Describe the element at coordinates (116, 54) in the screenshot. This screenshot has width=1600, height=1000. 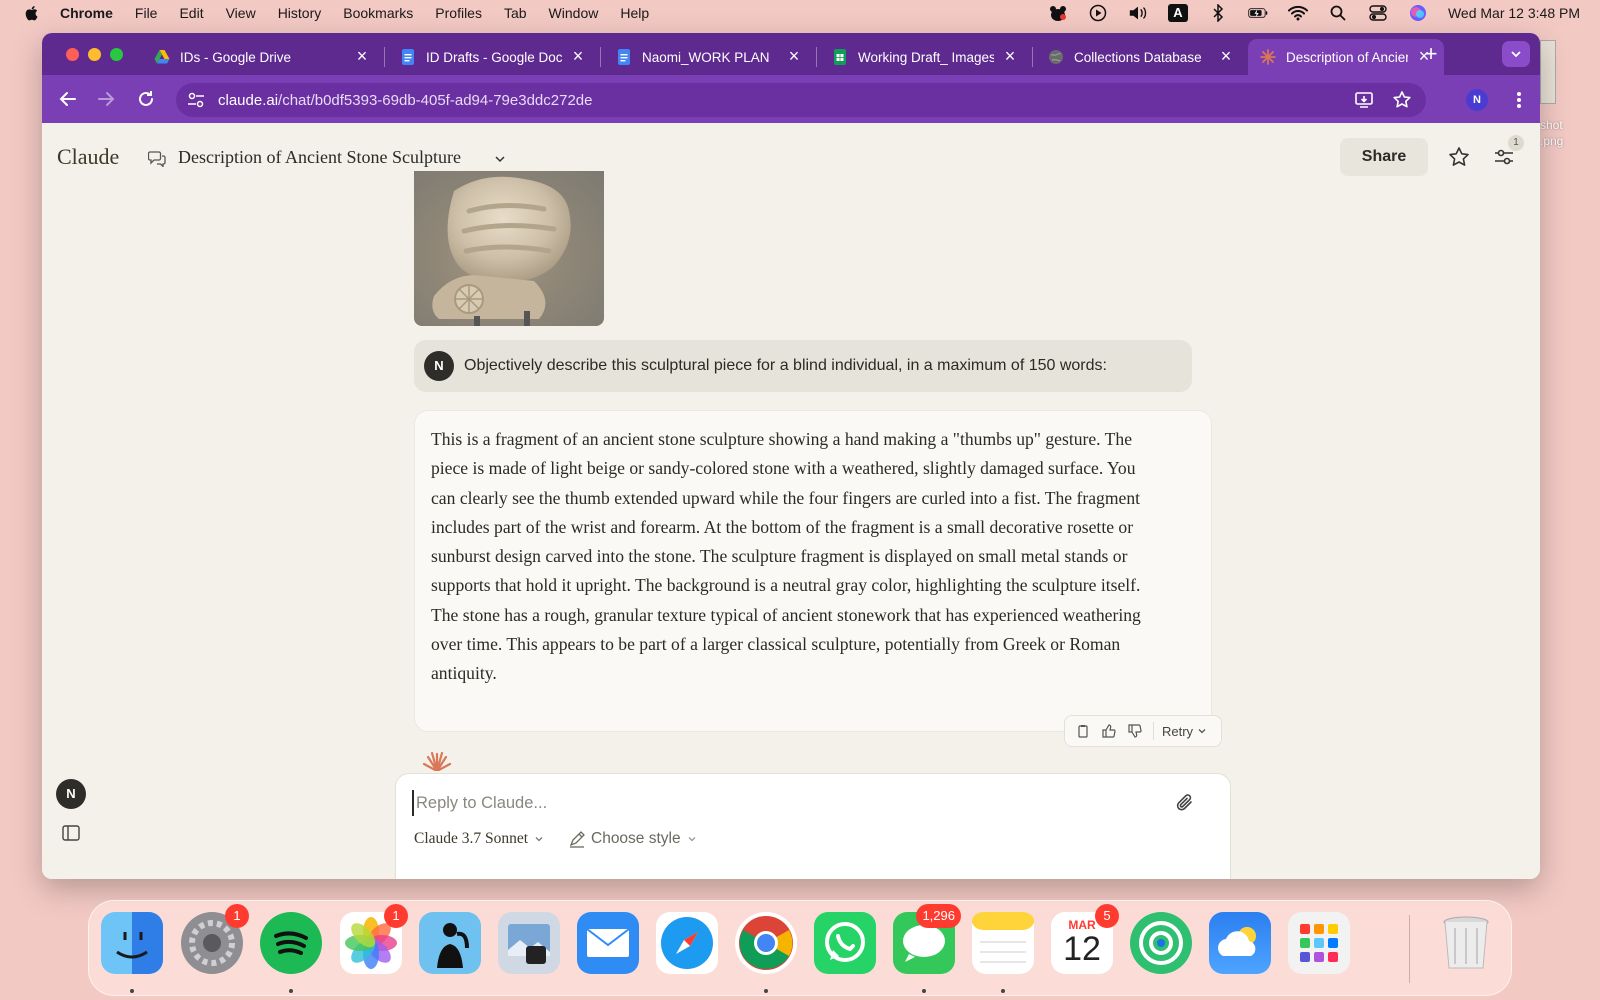
I see `zoom-window-button` at that location.